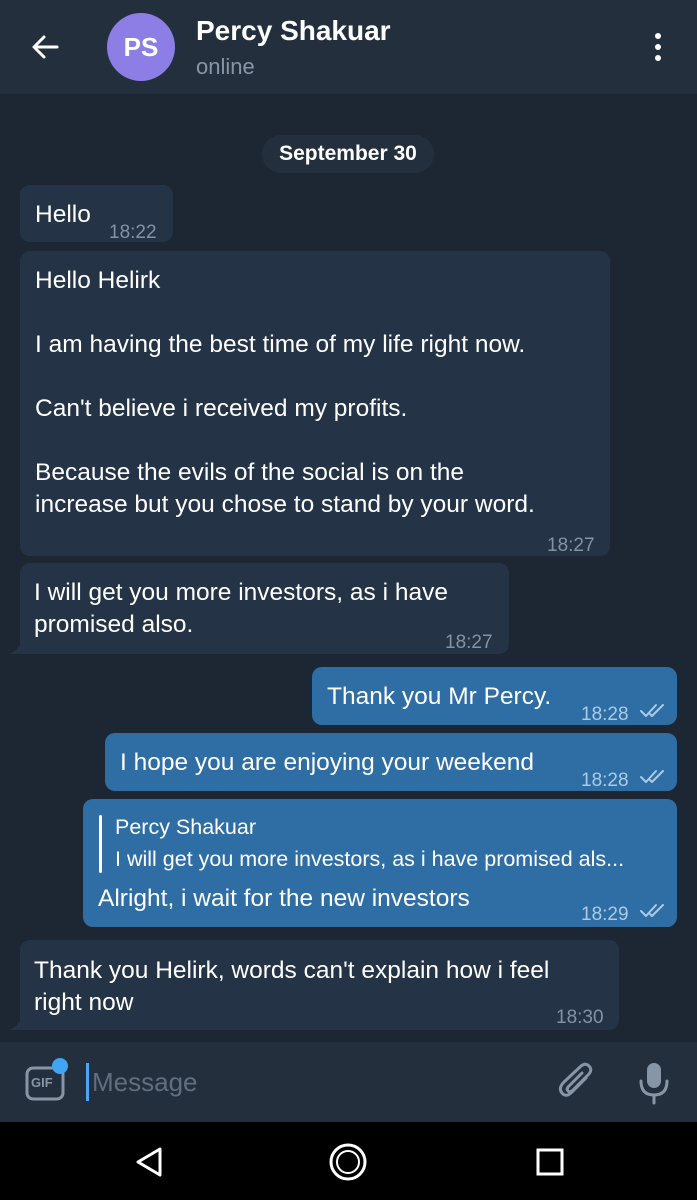  Describe the element at coordinates (63, 214) in the screenshot. I see `message-text: Hello` at that location.